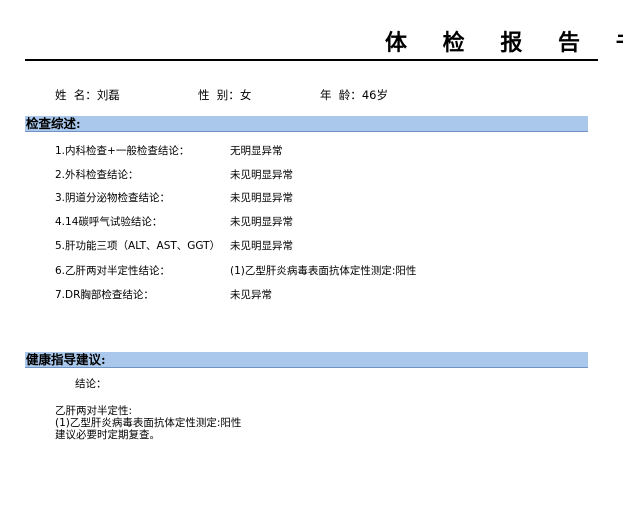  I want to click on name-value: 刘磊, so click(108, 95).